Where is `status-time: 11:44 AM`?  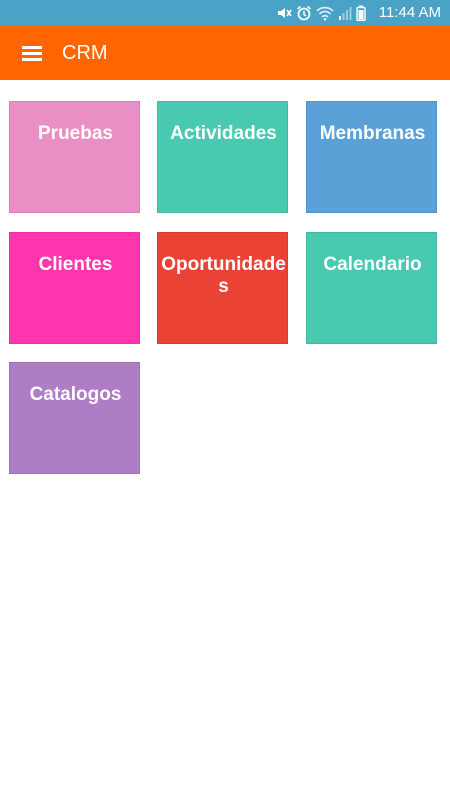 status-time: 11:44 AM is located at coordinates (409, 12).